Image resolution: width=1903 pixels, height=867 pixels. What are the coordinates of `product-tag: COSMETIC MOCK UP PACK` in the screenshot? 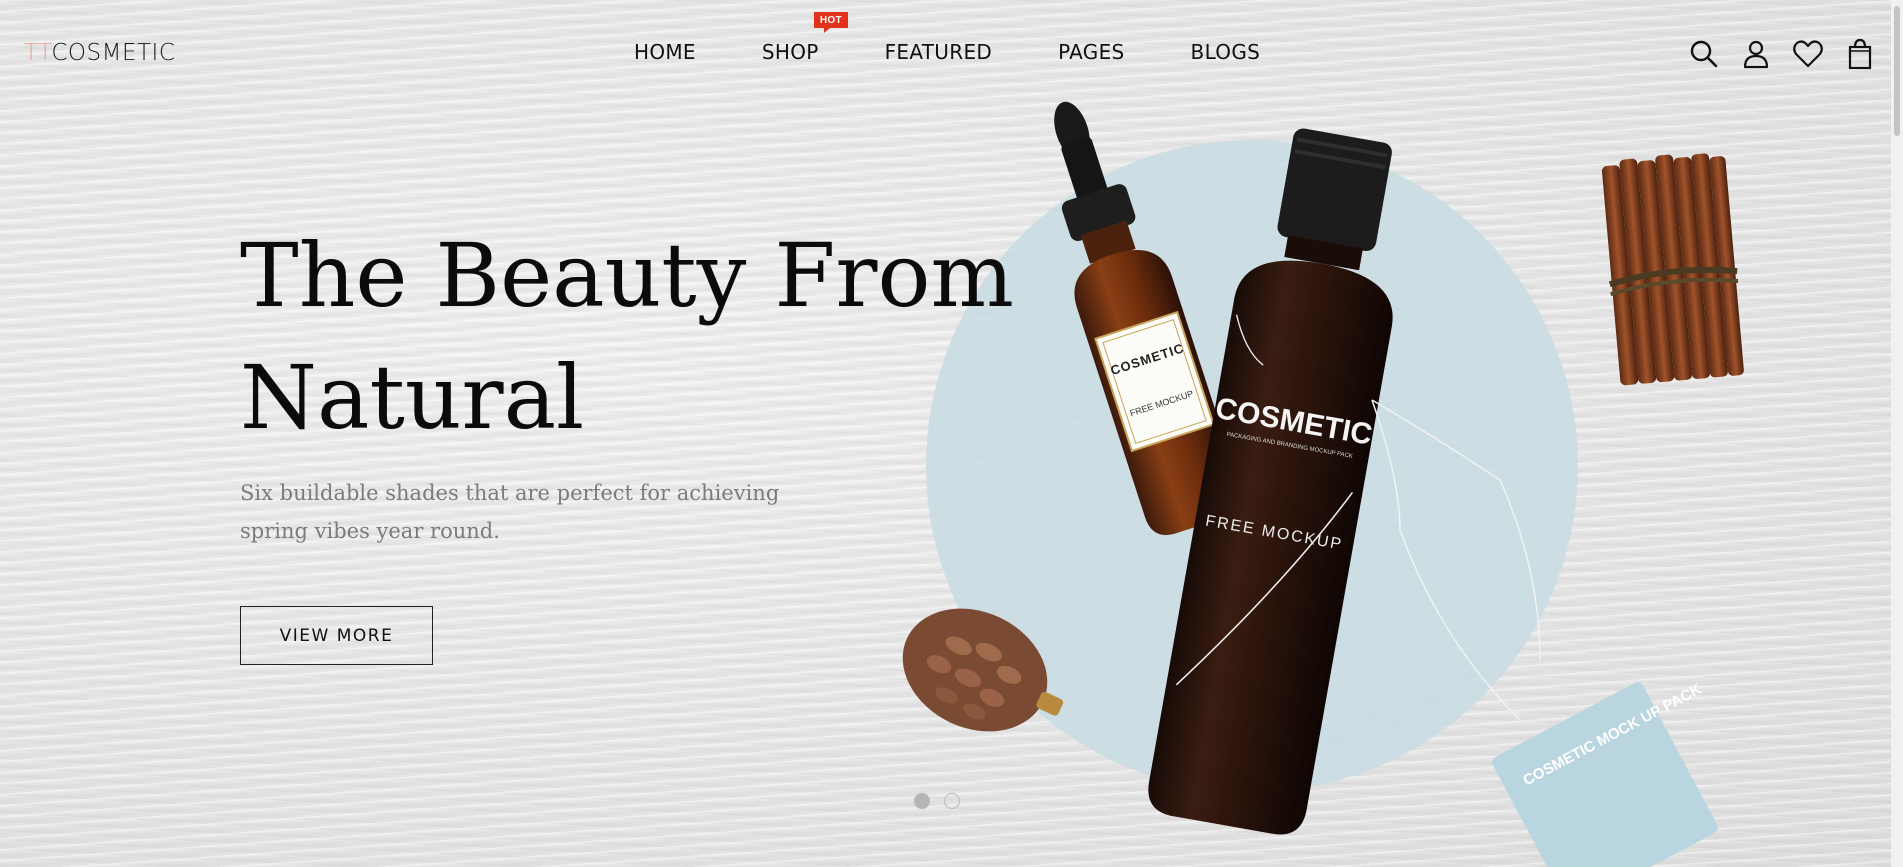 It's located at (1605, 774).